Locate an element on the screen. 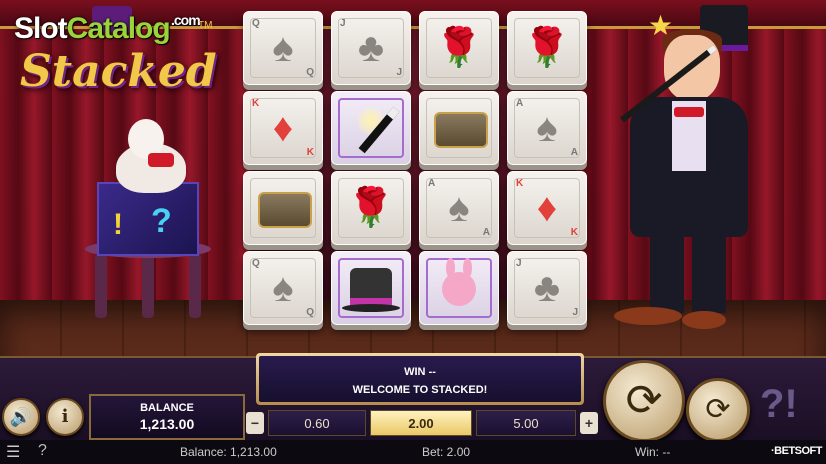 This screenshot has width=826, height=464. magician-bowtie is located at coordinates (689, 112).